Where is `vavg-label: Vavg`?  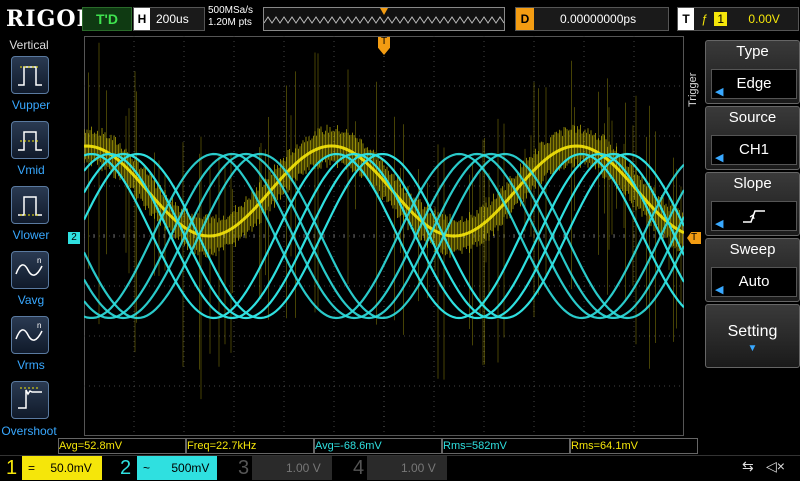
vavg-label: Vavg is located at coordinates (31, 300).